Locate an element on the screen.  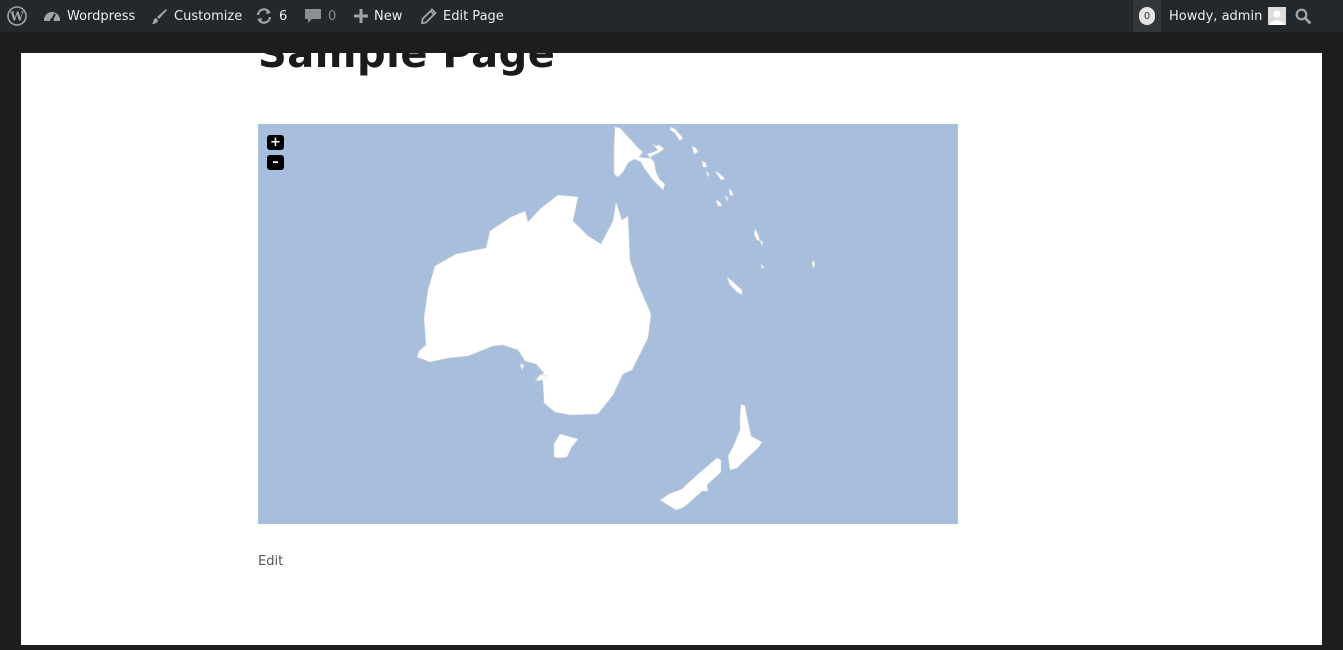
zoom-out-button: – is located at coordinates (275, 162).